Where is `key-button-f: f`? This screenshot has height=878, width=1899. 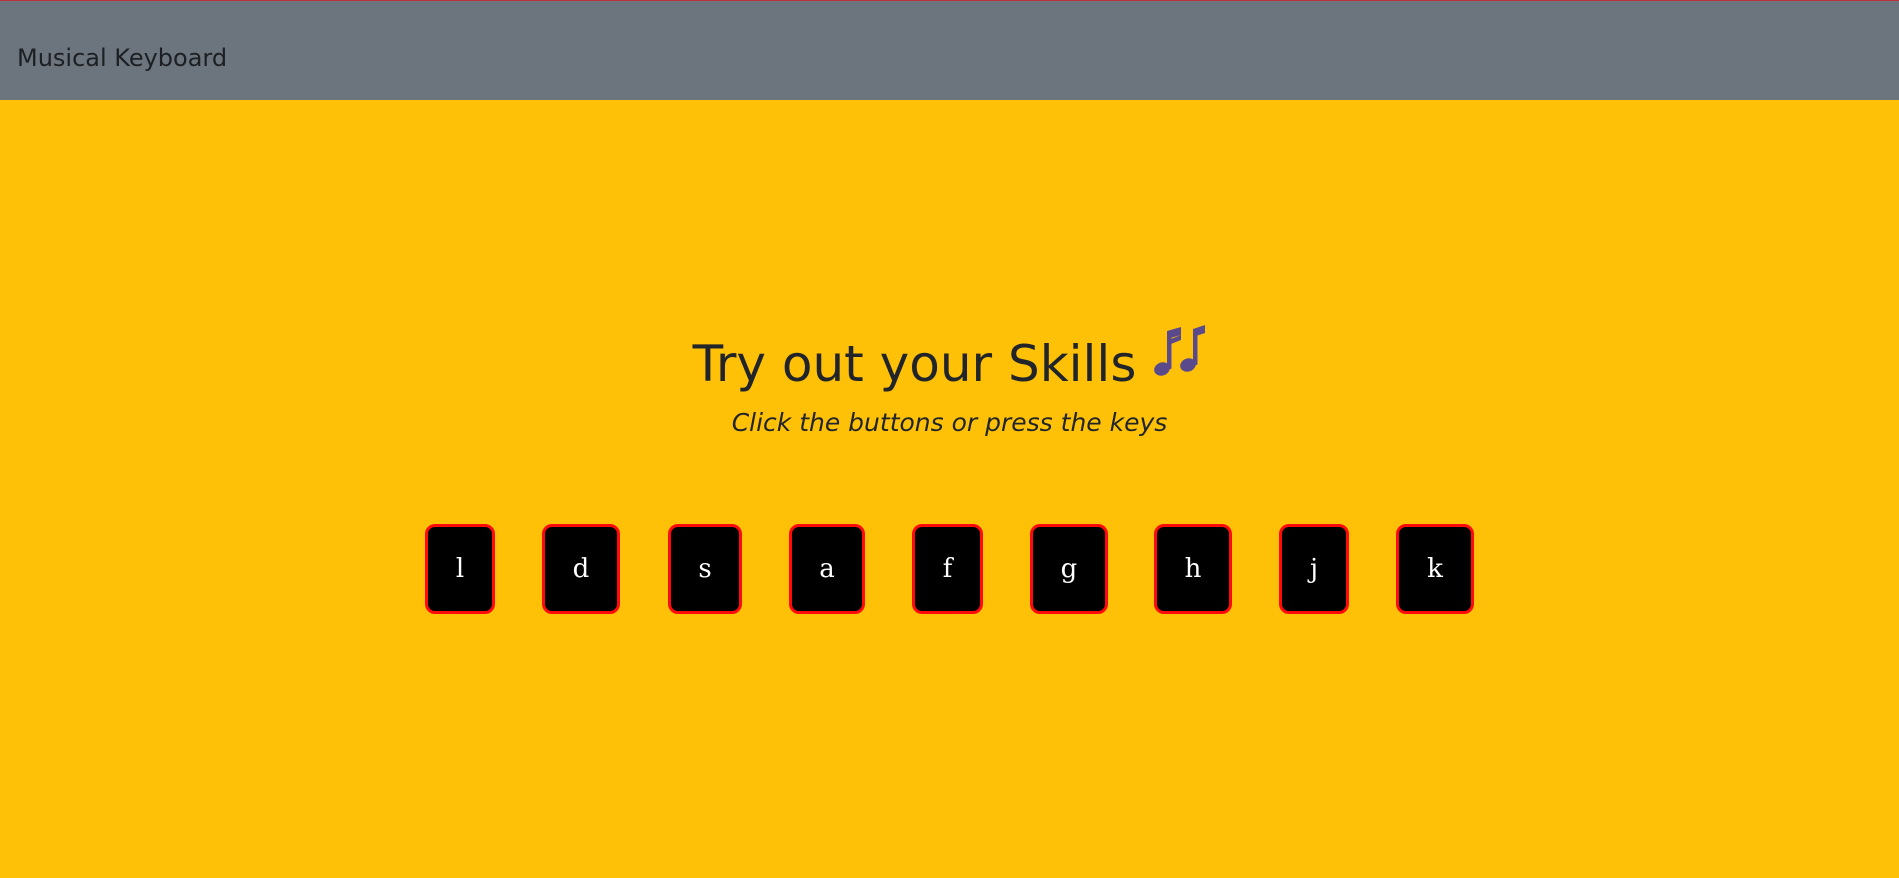 key-button-f: f is located at coordinates (947, 569).